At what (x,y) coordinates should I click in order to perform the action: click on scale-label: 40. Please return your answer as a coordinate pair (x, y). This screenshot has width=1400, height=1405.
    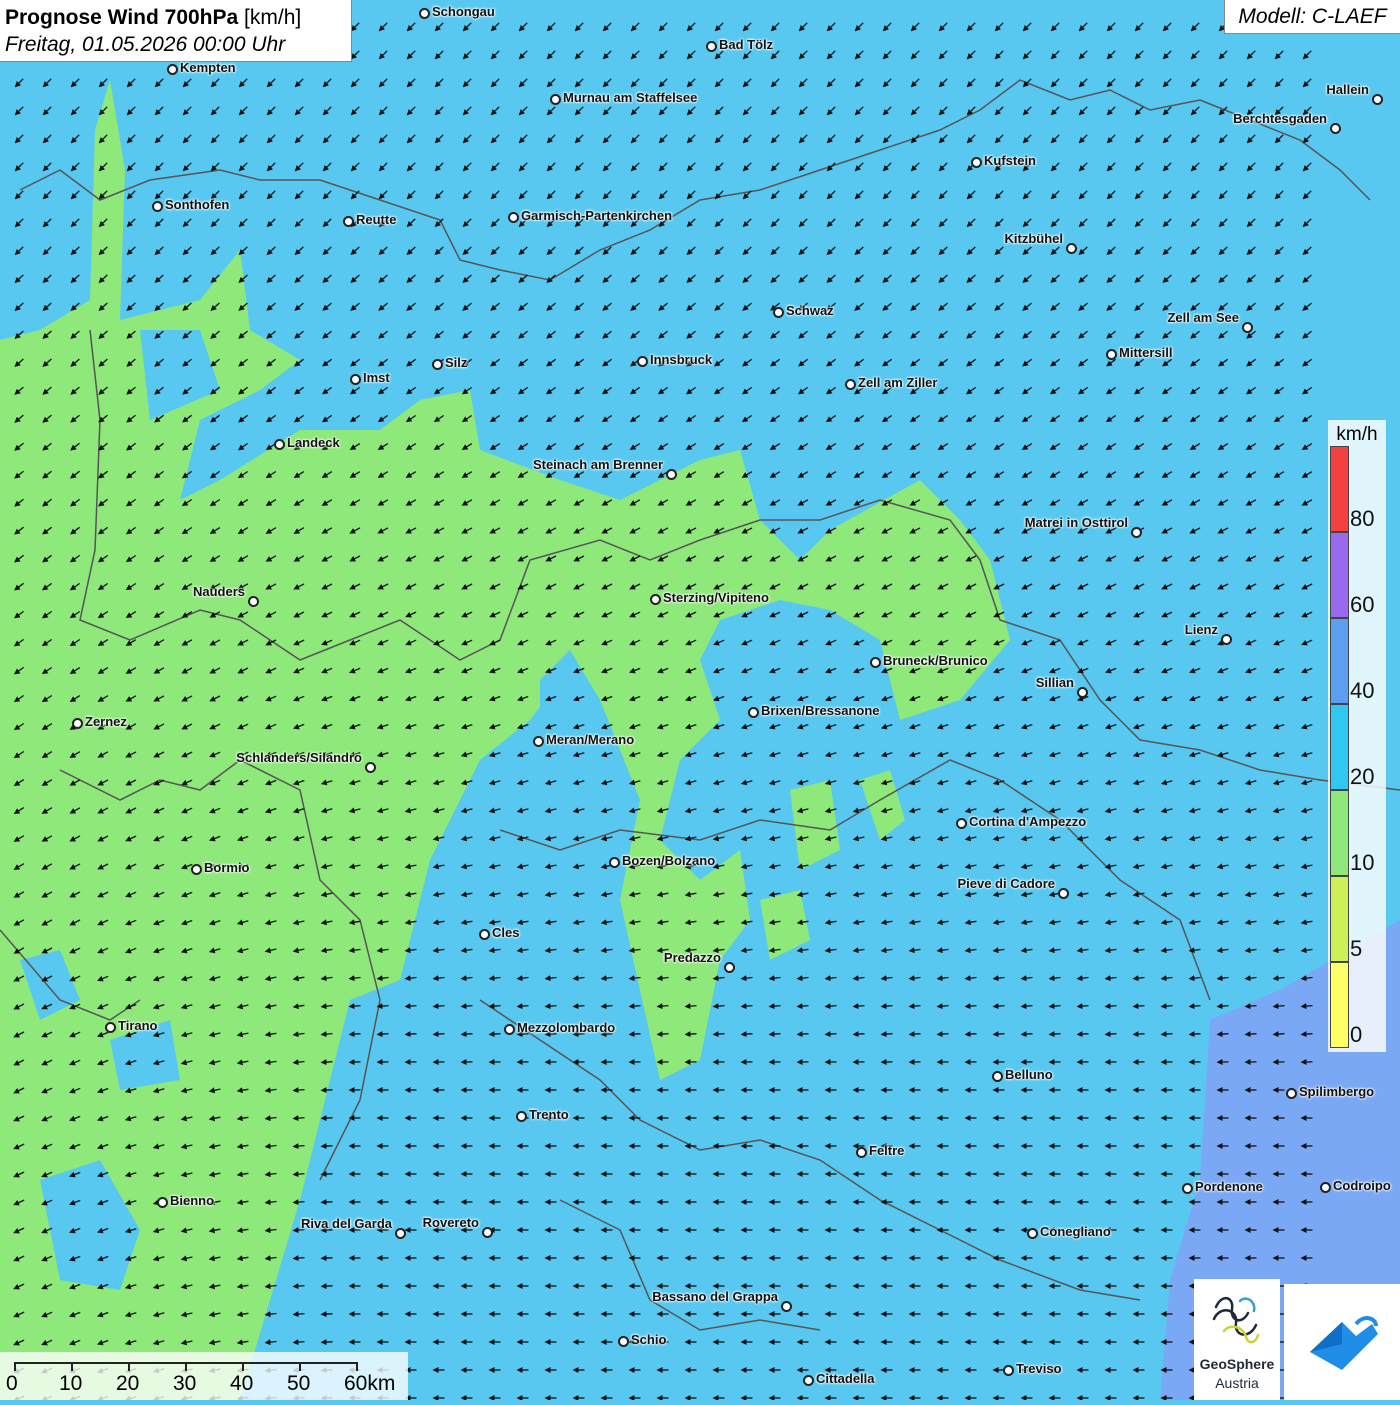
    Looking at the image, I should click on (241, 1384).